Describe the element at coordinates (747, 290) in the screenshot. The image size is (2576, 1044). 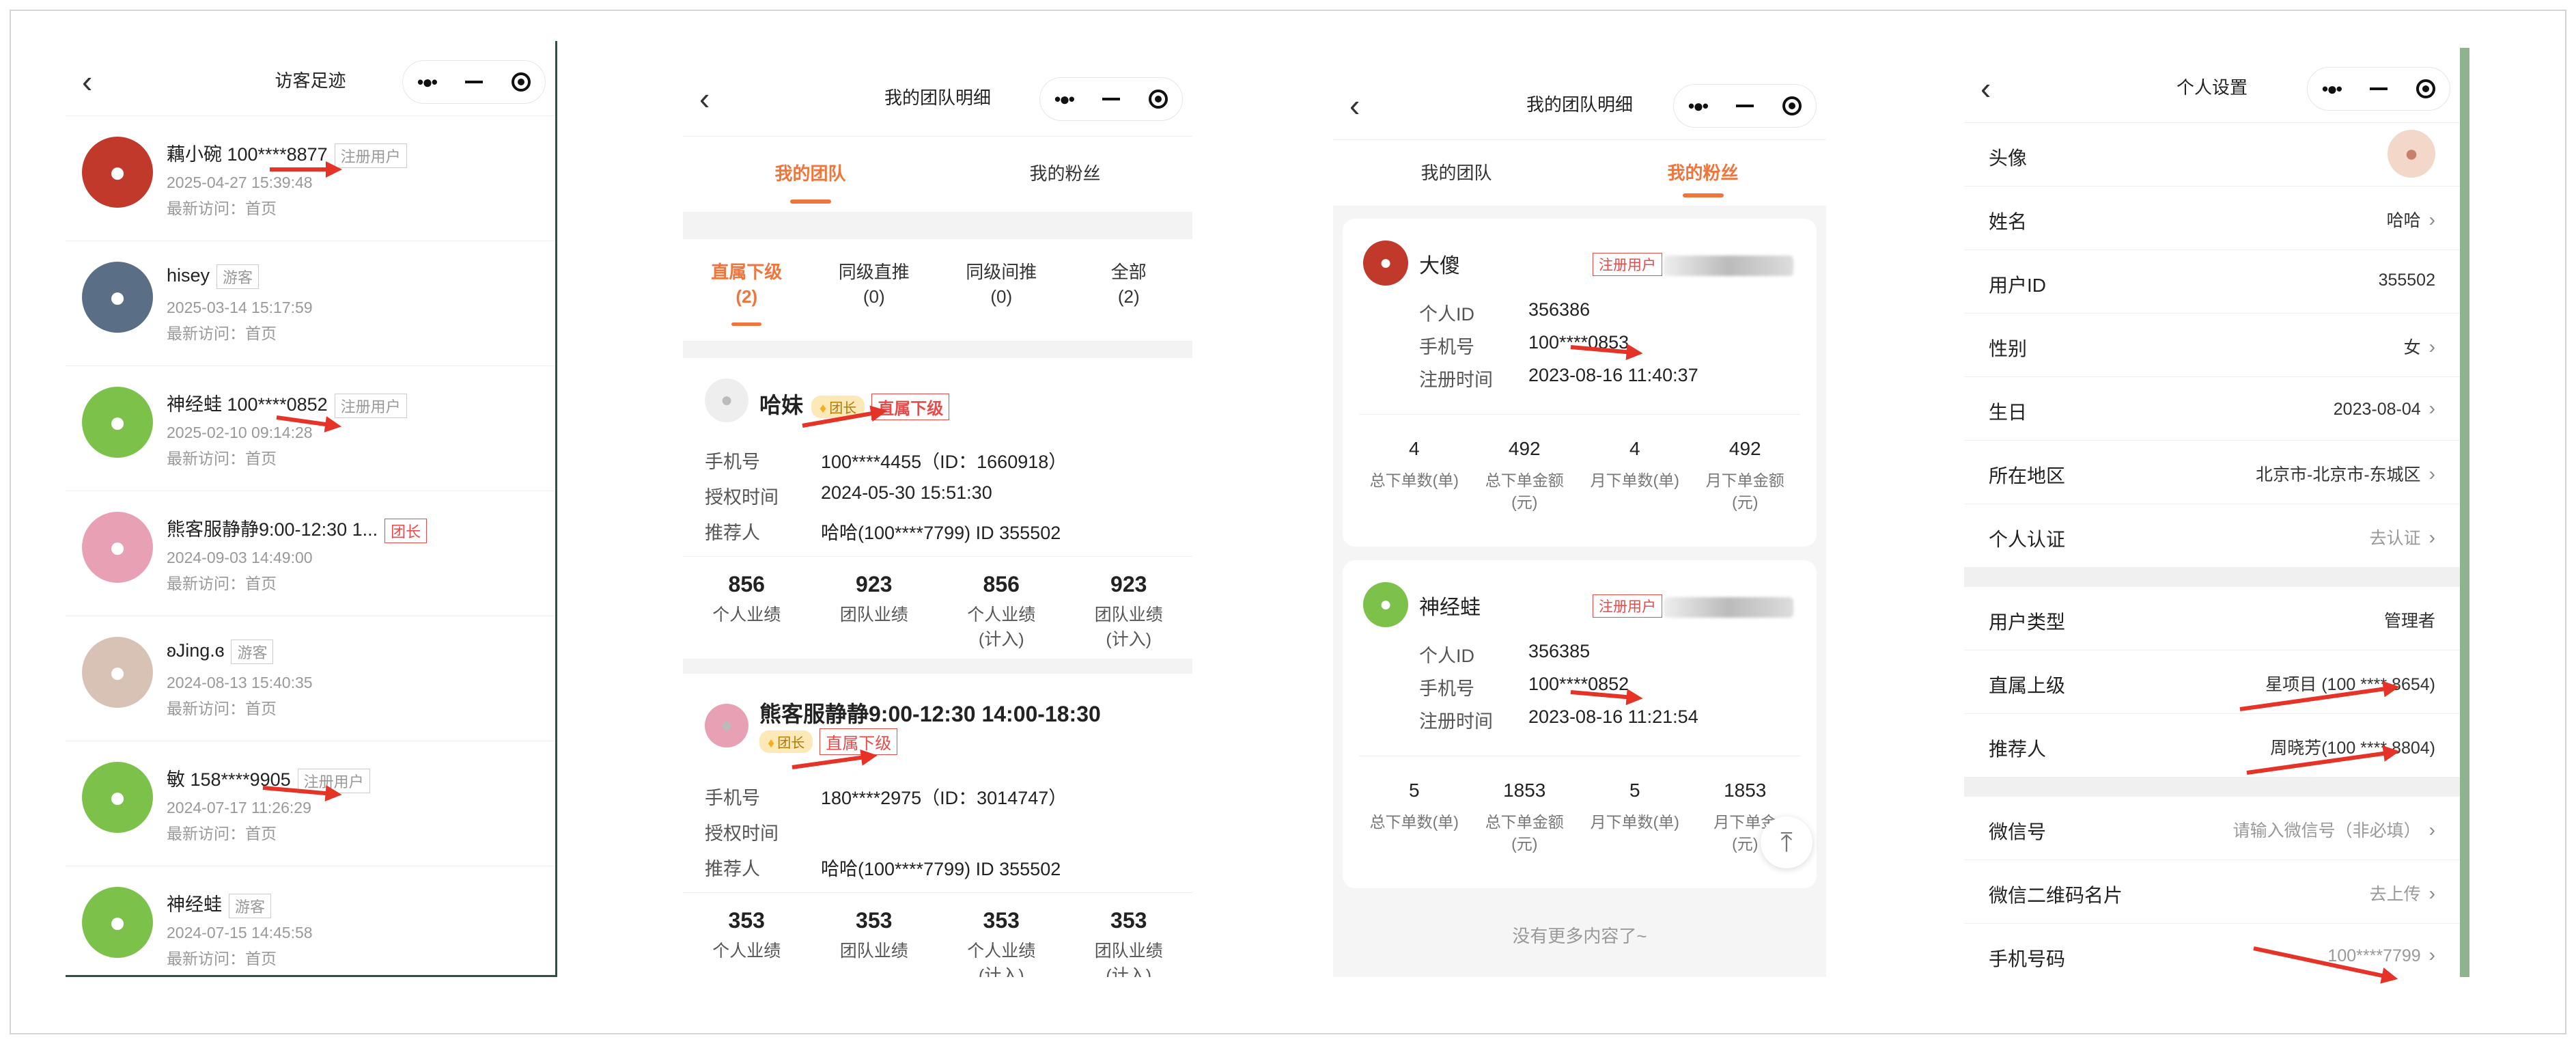
I see `subtab: 直属下级 (2)` at that location.